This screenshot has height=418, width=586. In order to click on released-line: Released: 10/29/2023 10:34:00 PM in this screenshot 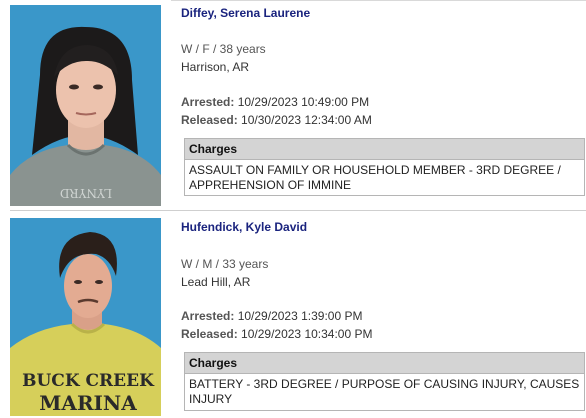, I will do `click(276, 334)`.